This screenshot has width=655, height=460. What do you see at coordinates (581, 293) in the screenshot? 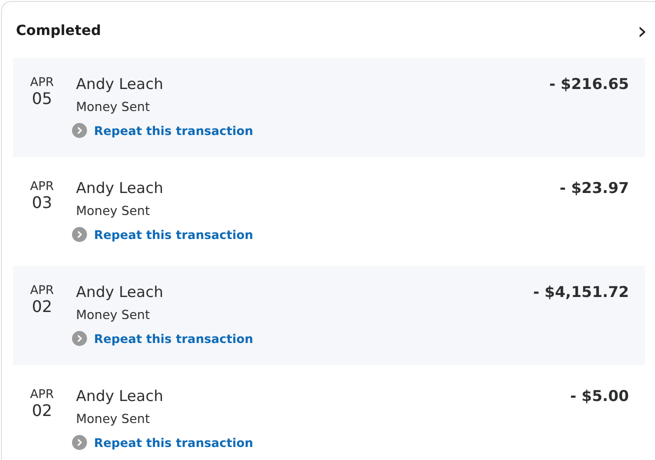
I see `amount: - $4,151.72` at bounding box center [581, 293].